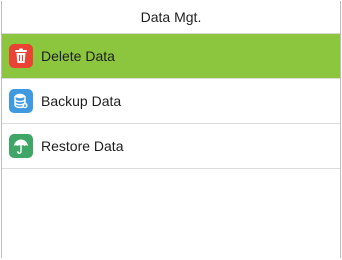 Image resolution: width=342 pixels, height=260 pixels. What do you see at coordinates (21, 56) in the screenshot?
I see `trash-icon` at bounding box center [21, 56].